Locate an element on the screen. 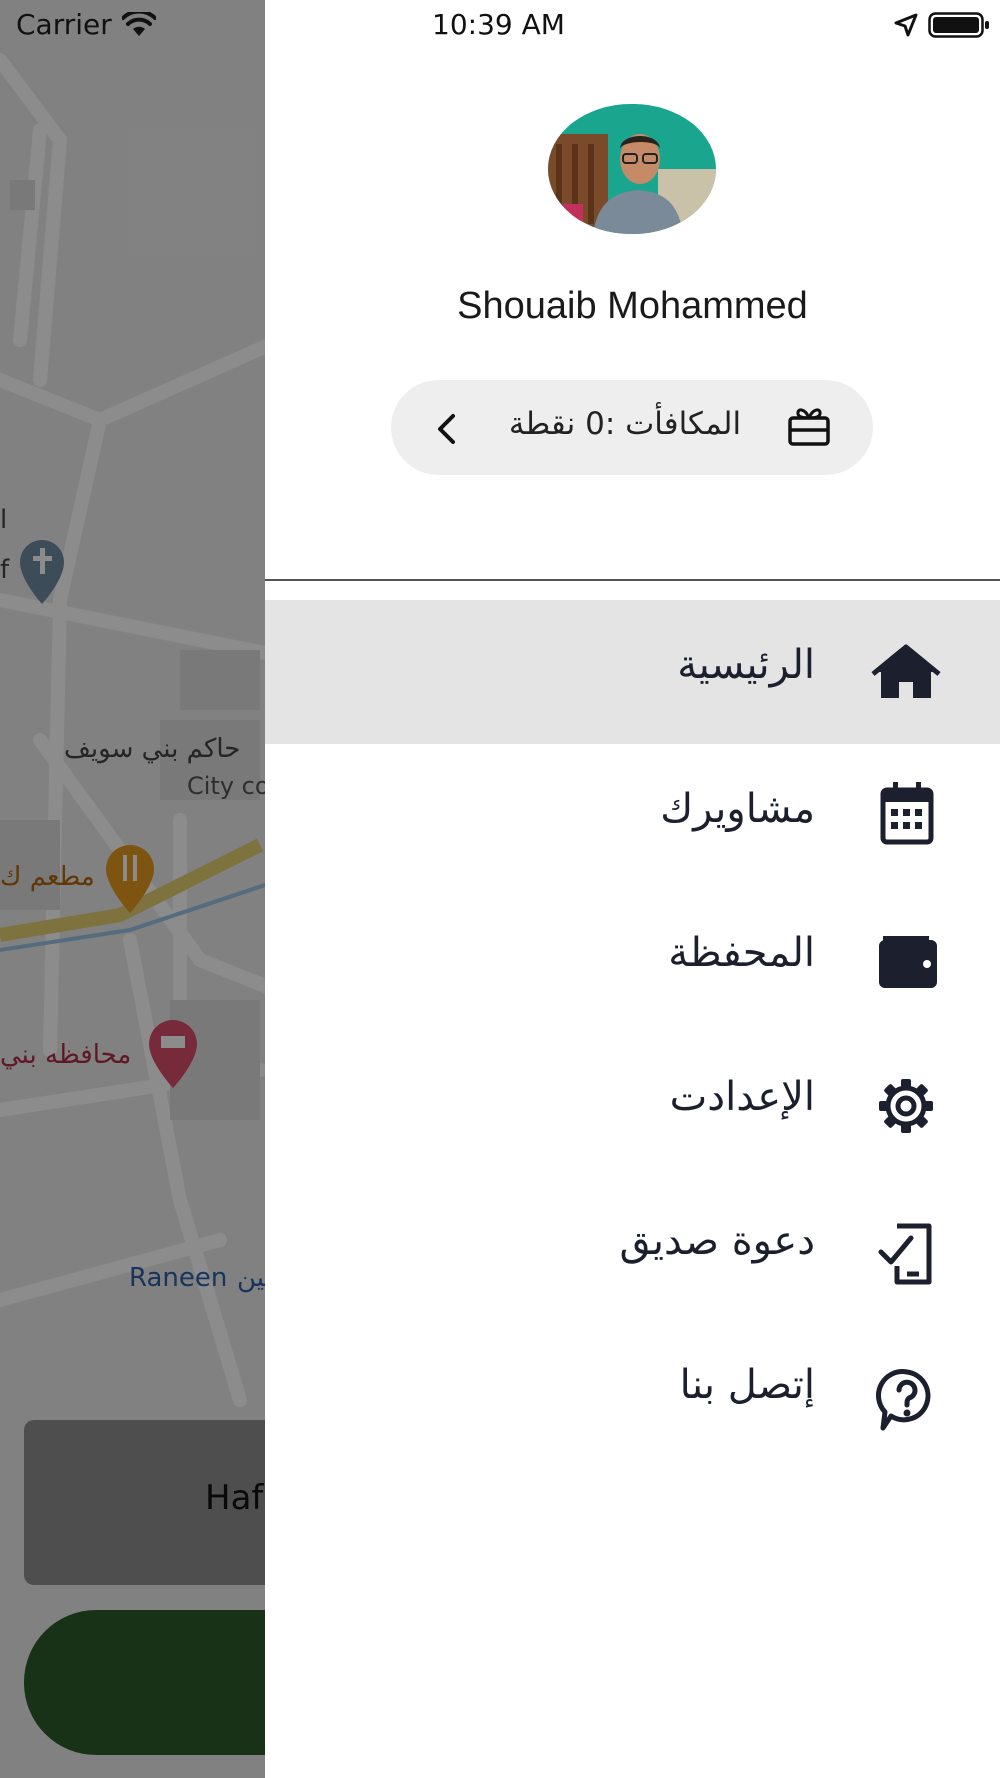 This screenshot has width=1000, height=1778. menu-item-invite-friend: دعوة صديق is located at coordinates (632, 1248).